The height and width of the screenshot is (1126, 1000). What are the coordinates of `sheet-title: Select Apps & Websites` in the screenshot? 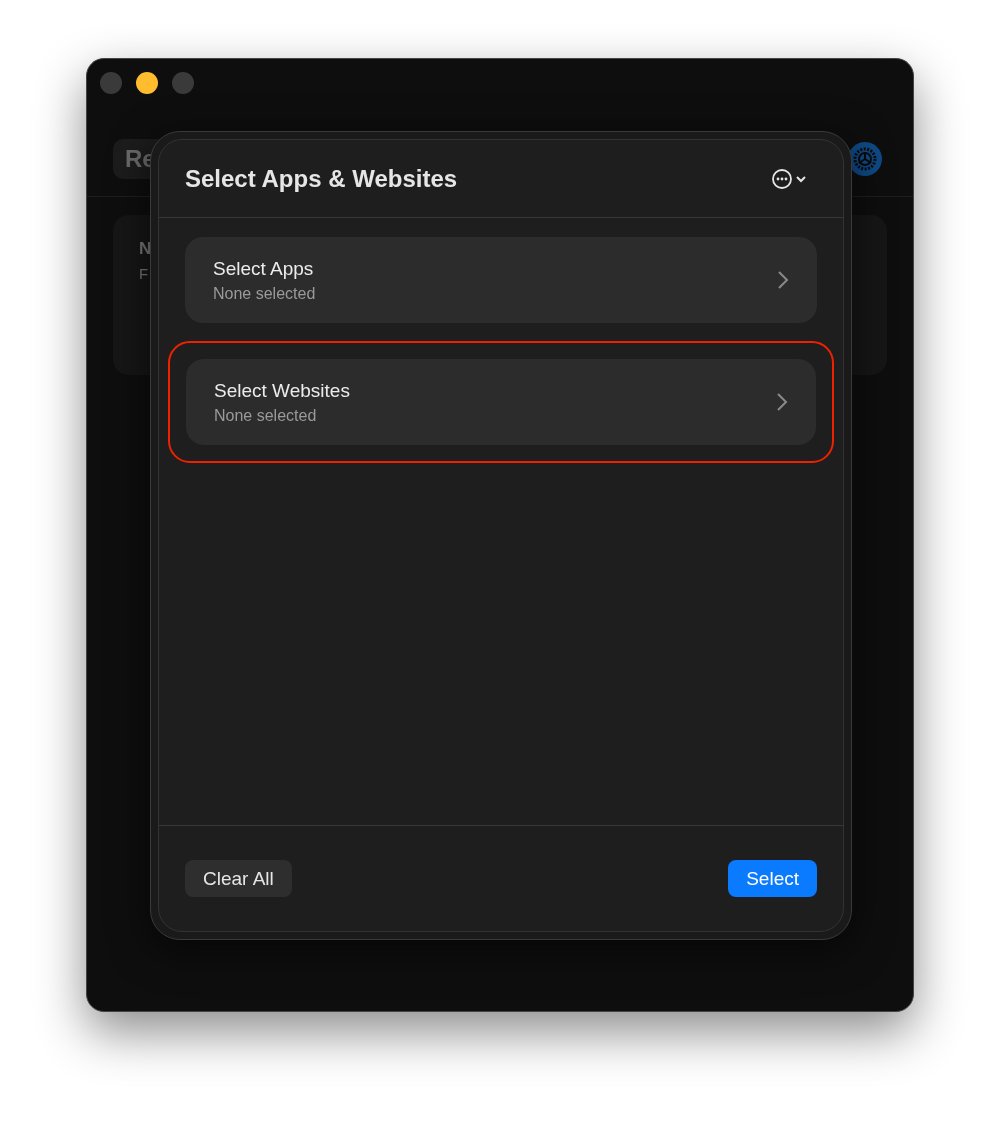 It's located at (321, 178).